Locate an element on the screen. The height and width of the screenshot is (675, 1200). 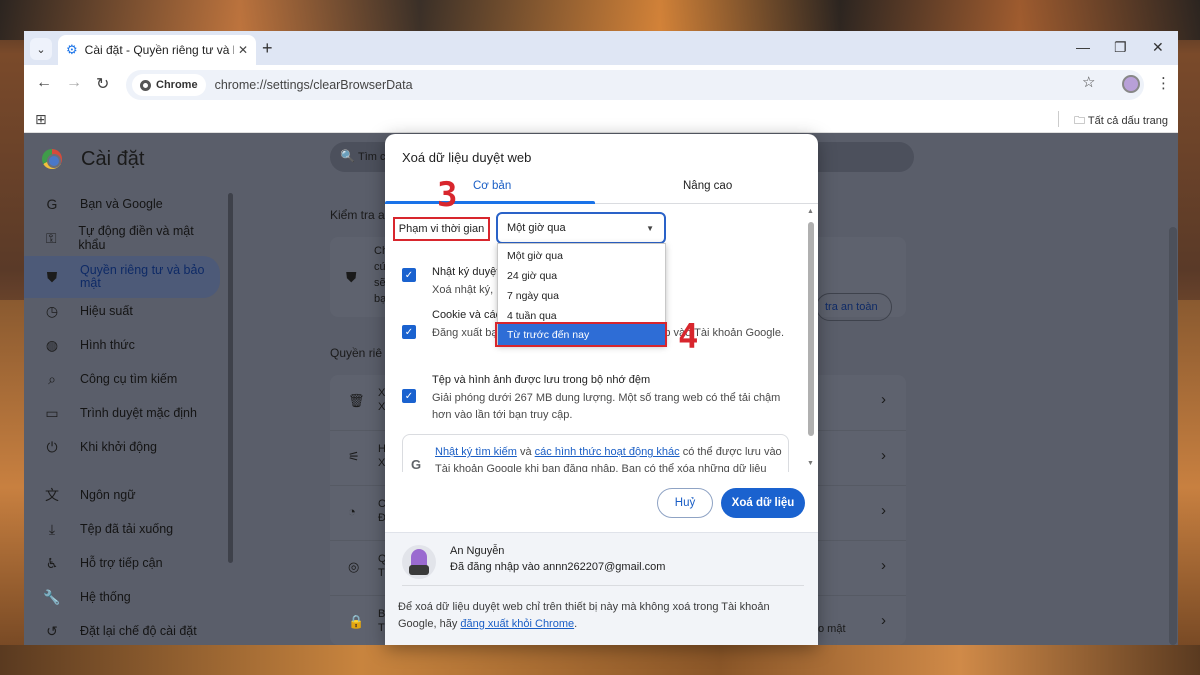
scroll-down-icon: ▼ is located at coordinates (810, 463).